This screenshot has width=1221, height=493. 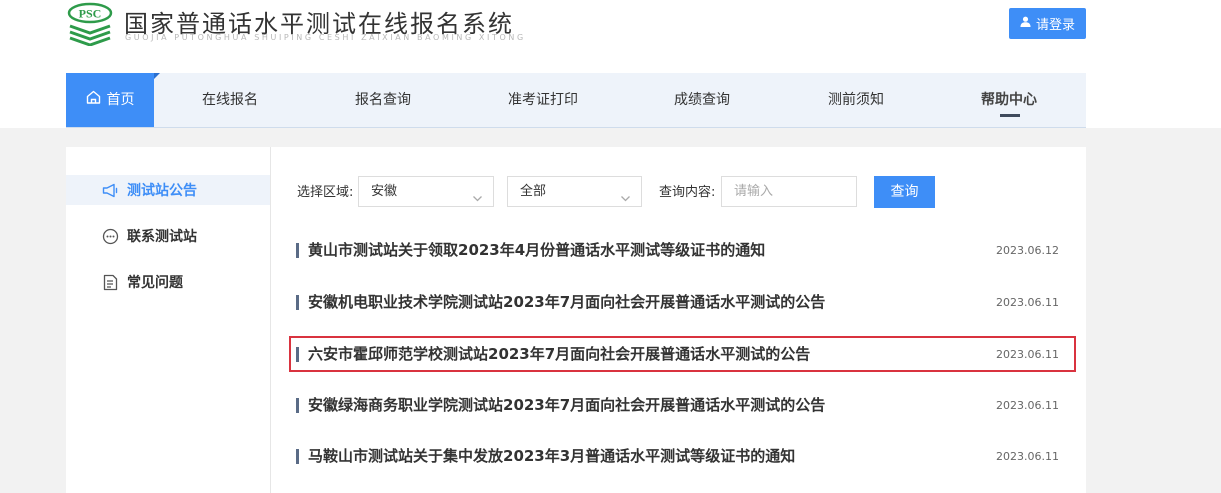 What do you see at coordinates (1010, 115) in the screenshot?
I see `nav-active-underline` at bounding box center [1010, 115].